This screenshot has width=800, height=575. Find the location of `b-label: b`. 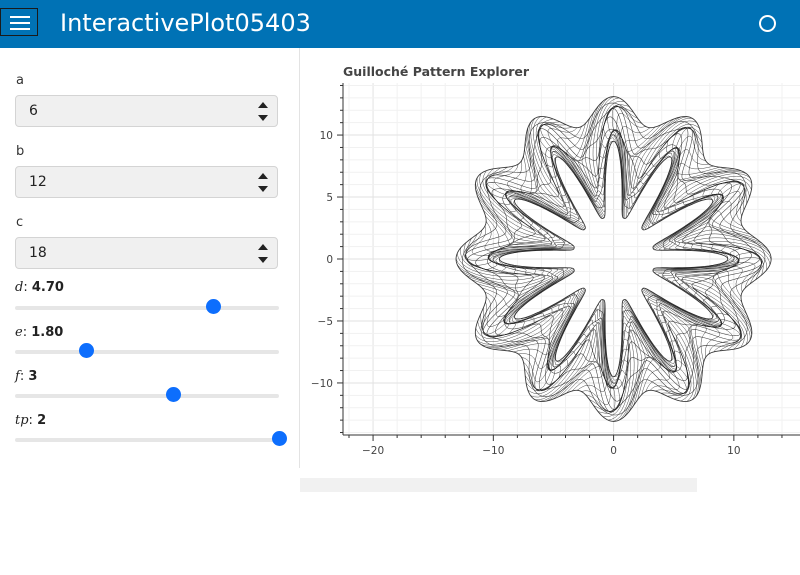

b-label: b is located at coordinates (20, 151).